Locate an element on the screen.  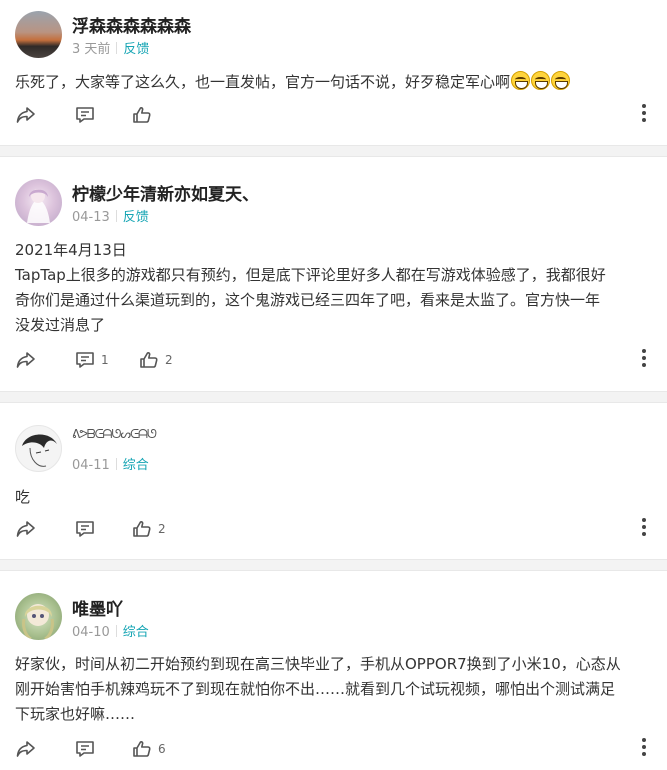
content-line: 刚开始害怕手机辣鸡玩不了到现在就怕你不出……就看到几个试玩视频，哪怕出个测试满足 is located at coordinates (315, 689).